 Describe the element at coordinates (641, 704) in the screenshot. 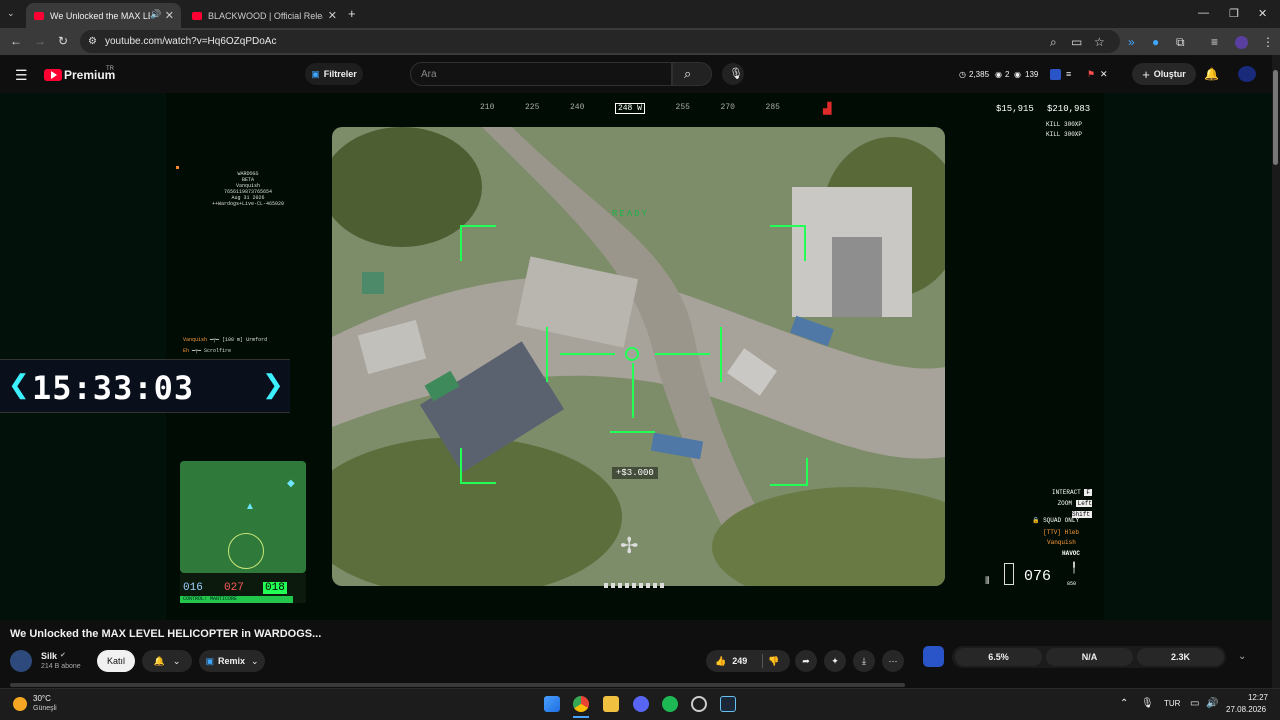

I see `discord-icon` at that location.